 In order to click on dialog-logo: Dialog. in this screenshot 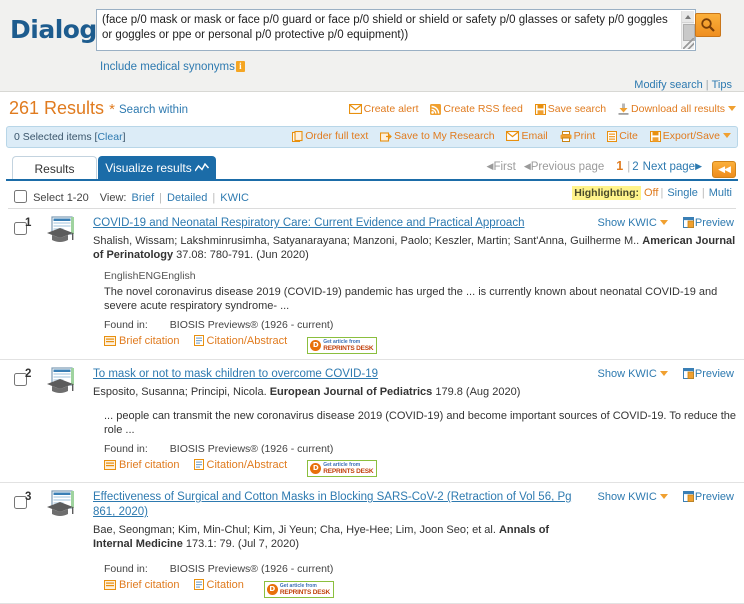, I will do `click(58, 29)`.